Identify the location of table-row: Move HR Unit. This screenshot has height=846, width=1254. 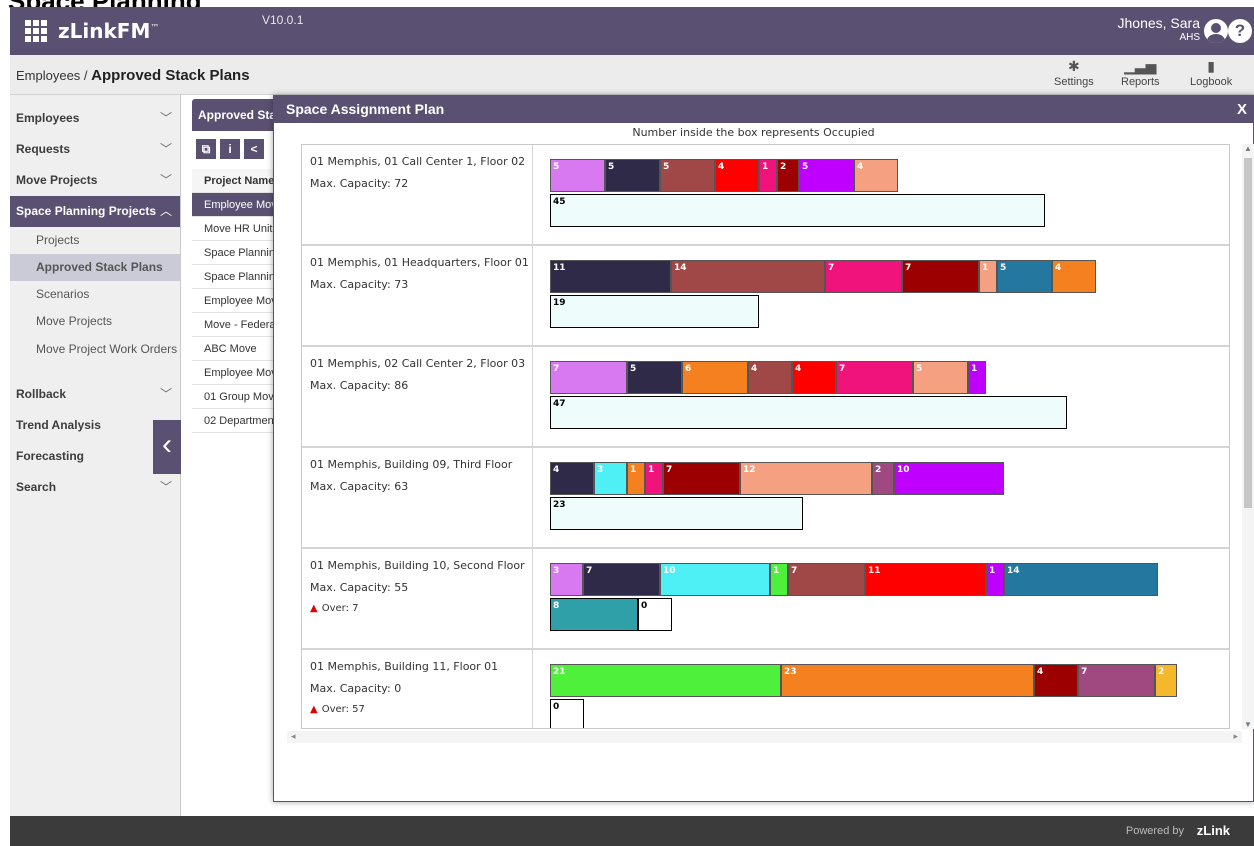
(237, 229).